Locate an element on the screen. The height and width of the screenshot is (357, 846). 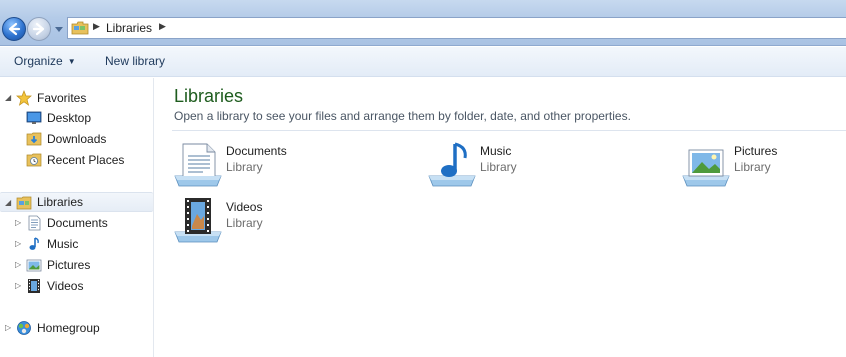
library-tile-pictures: Pictures Library is located at coordinates (763, 165).